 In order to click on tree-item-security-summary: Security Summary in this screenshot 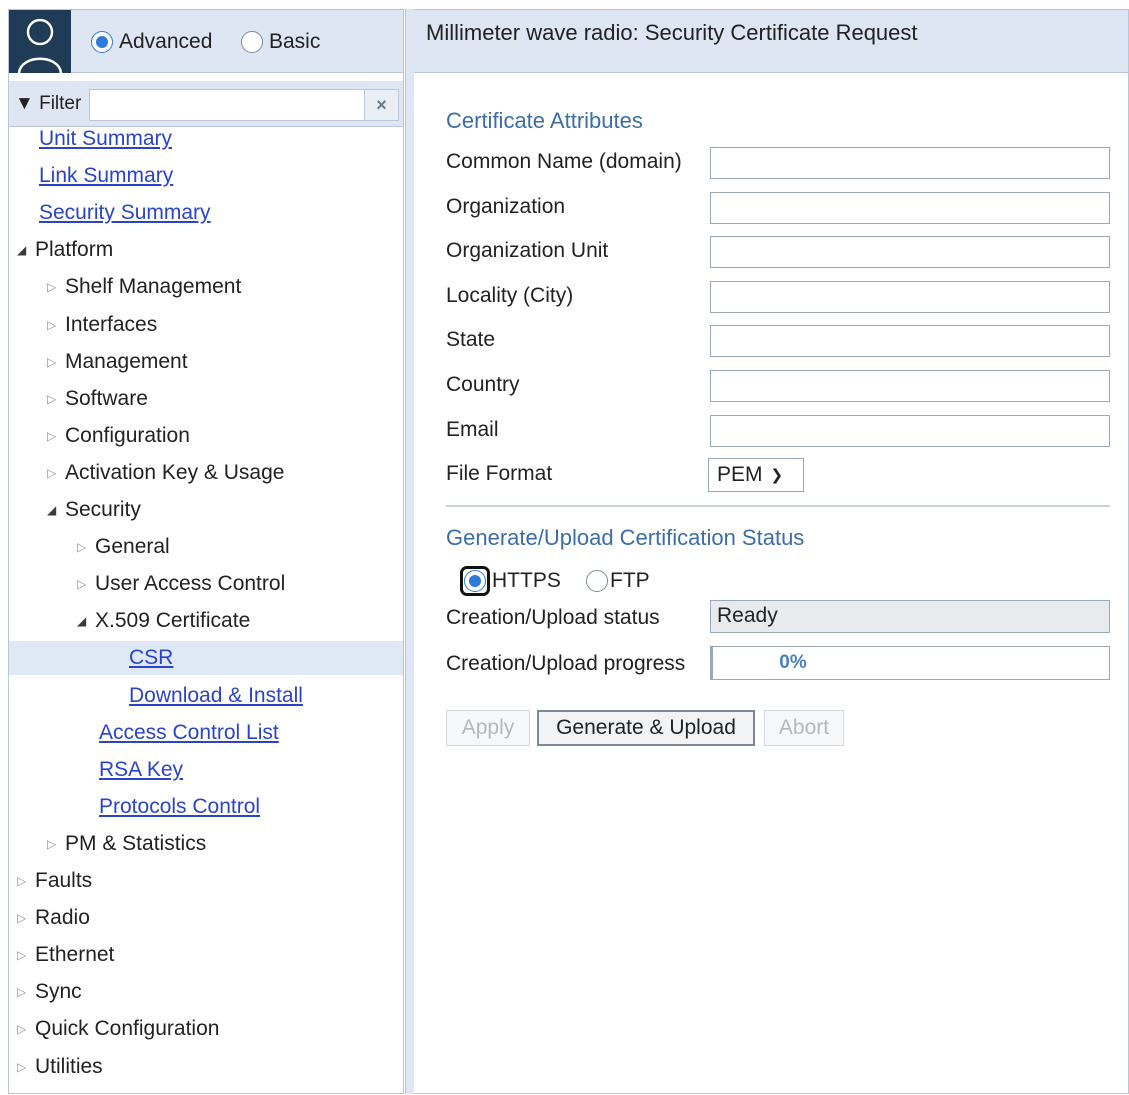, I will do `click(206, 213)`.